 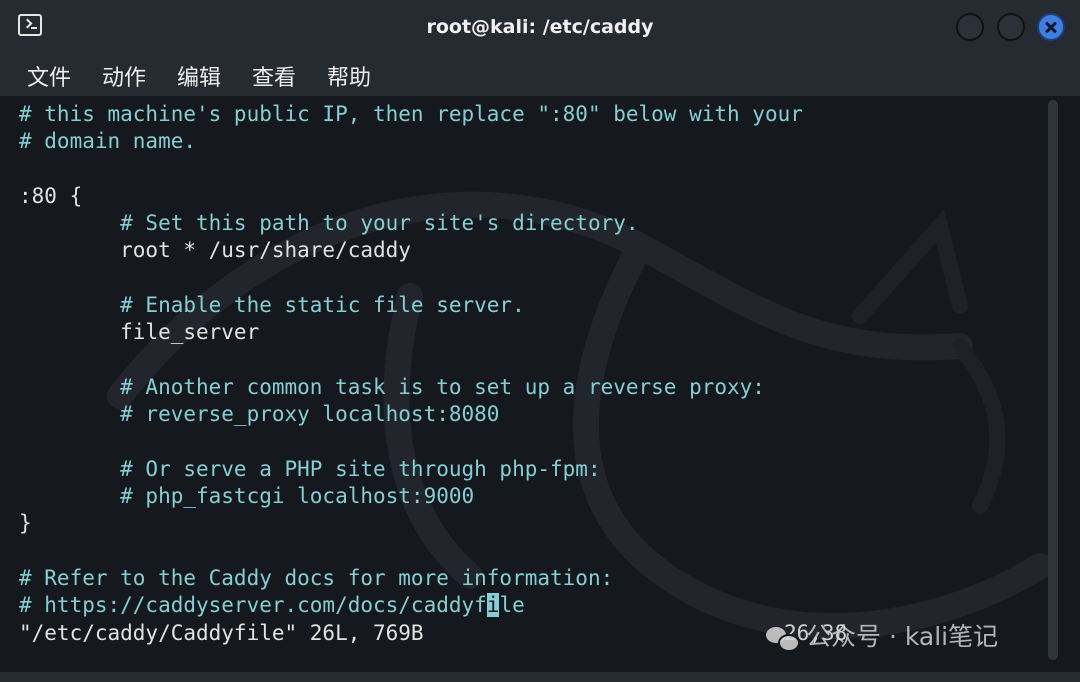 I want to click on title-bar: root@kali: /etc/caddy, so click(x=540, y=28).